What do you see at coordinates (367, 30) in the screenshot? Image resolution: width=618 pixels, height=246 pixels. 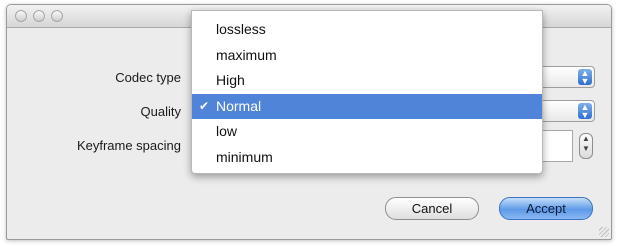 I see `menu-item-lossless: lossless` at bounding box center [367, 30].